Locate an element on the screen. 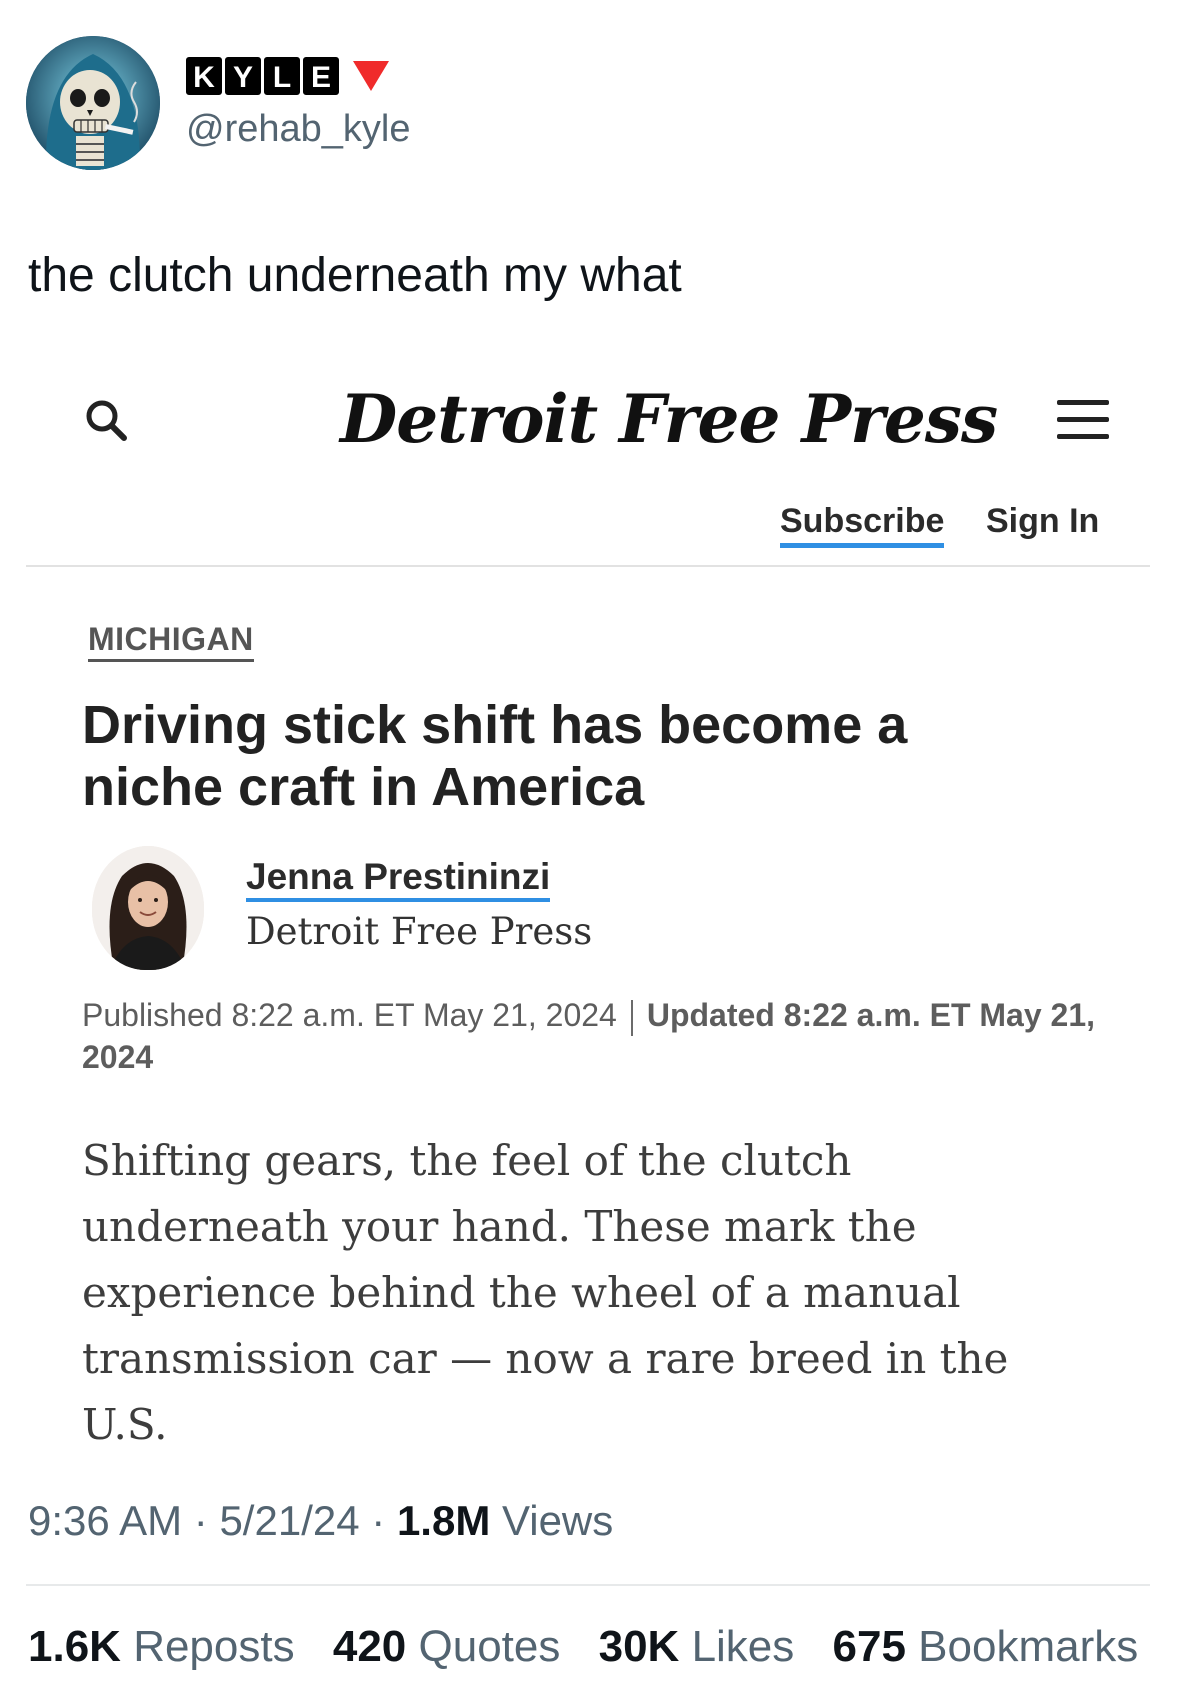 This screenshot has width=1179, height=1699. published-date: Published 8:22 a.m. ET May 21, 2024 is located at coordinates (349, 1015).